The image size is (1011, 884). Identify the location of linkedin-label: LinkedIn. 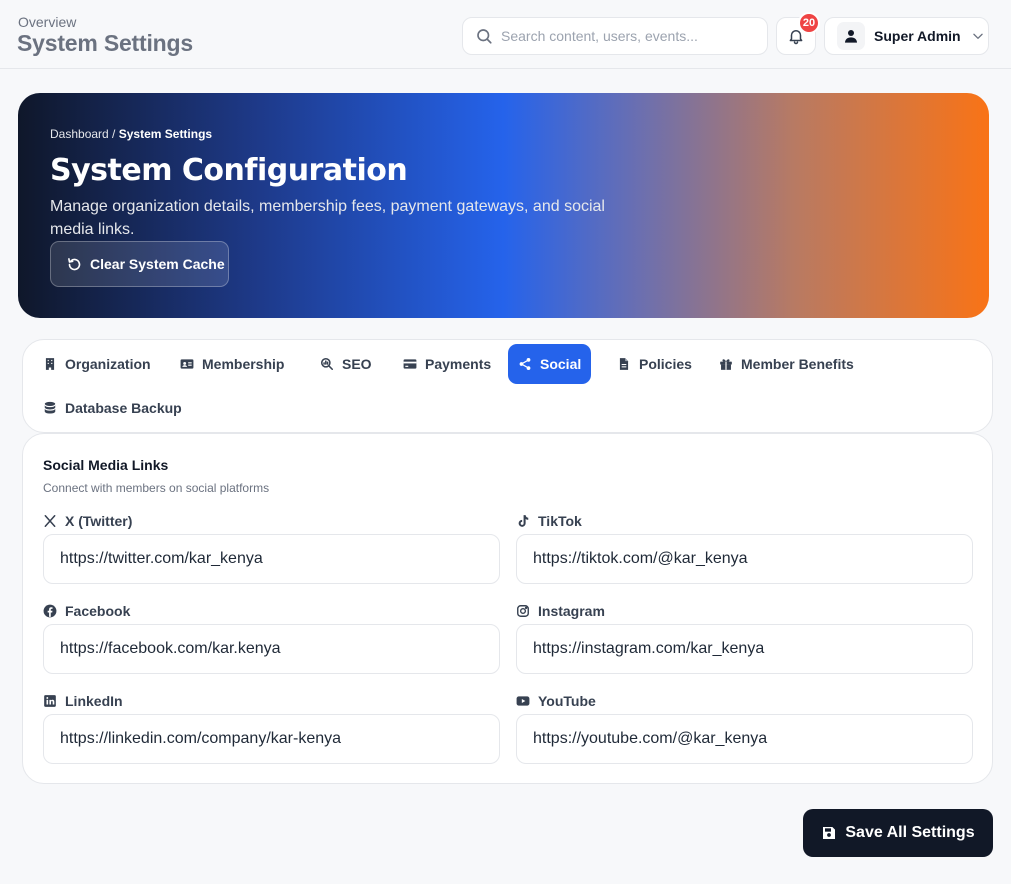
(83, 701).